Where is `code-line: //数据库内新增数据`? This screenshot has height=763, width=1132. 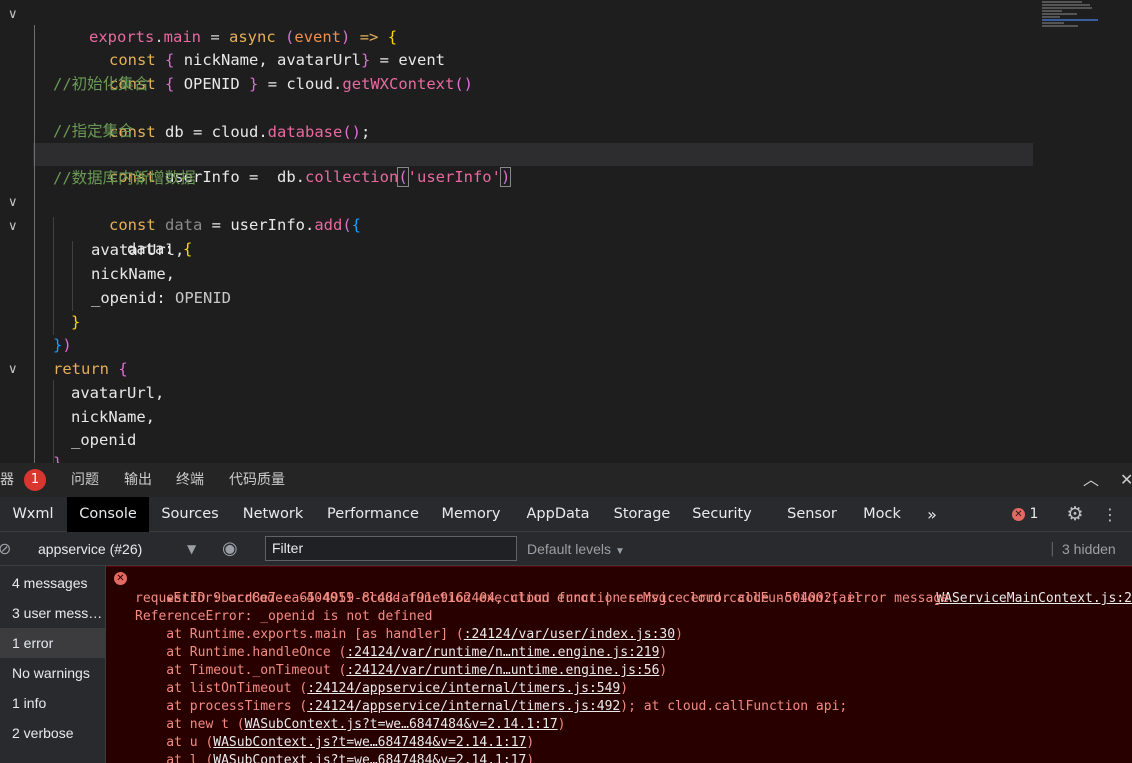 code-line: //数据库内新增数据 is located at coordinates (566, 178).